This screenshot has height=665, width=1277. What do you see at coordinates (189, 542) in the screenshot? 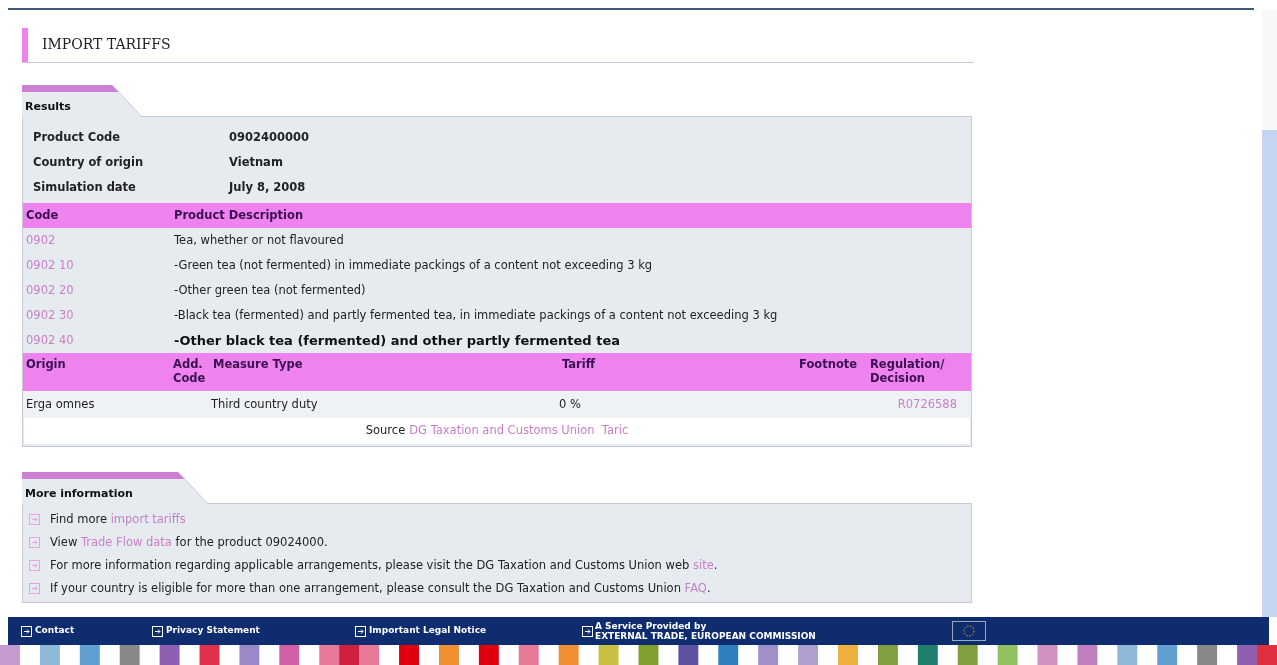
I see `info-sentence: View Trade Flow data for the product 09024000.` at bounding box center [189, 542].